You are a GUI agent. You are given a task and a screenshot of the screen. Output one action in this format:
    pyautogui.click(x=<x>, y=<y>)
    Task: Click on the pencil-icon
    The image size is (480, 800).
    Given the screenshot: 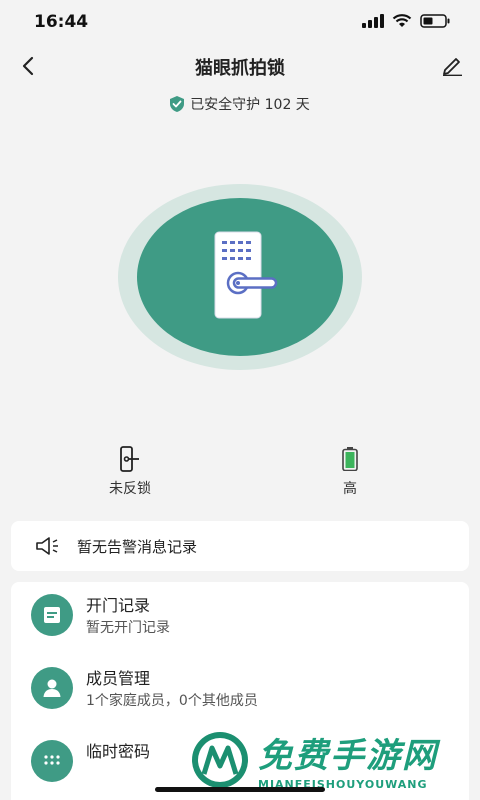 What is the action you would take?
    pyautogui.click(x=452, y=67)
    